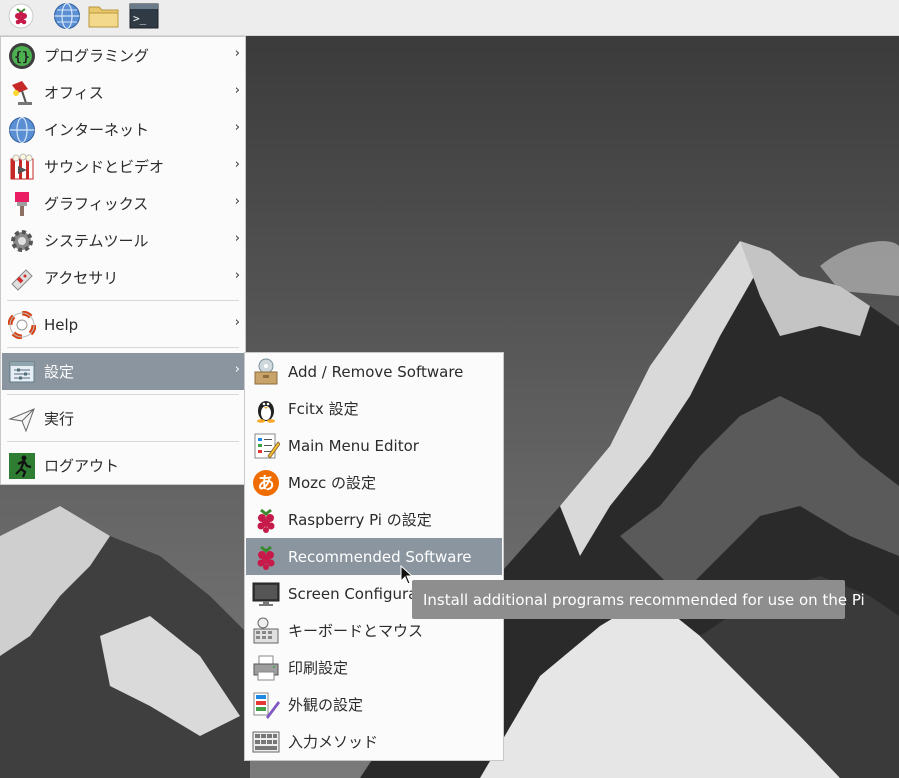 The width and height of the screenshot is (899, 778). What do you see at coordinates (96, 241) in the screenshot?
I see `menu-item-label: システムツール` at bounding box center [96, 241].